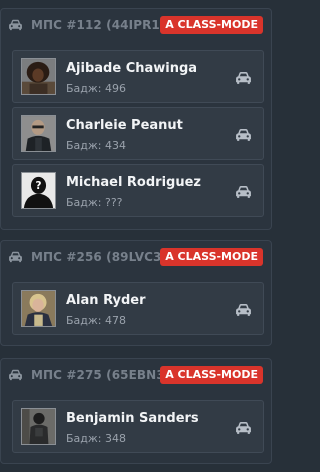  I want to click on photo-avatar-tactical, so click(38, 426).